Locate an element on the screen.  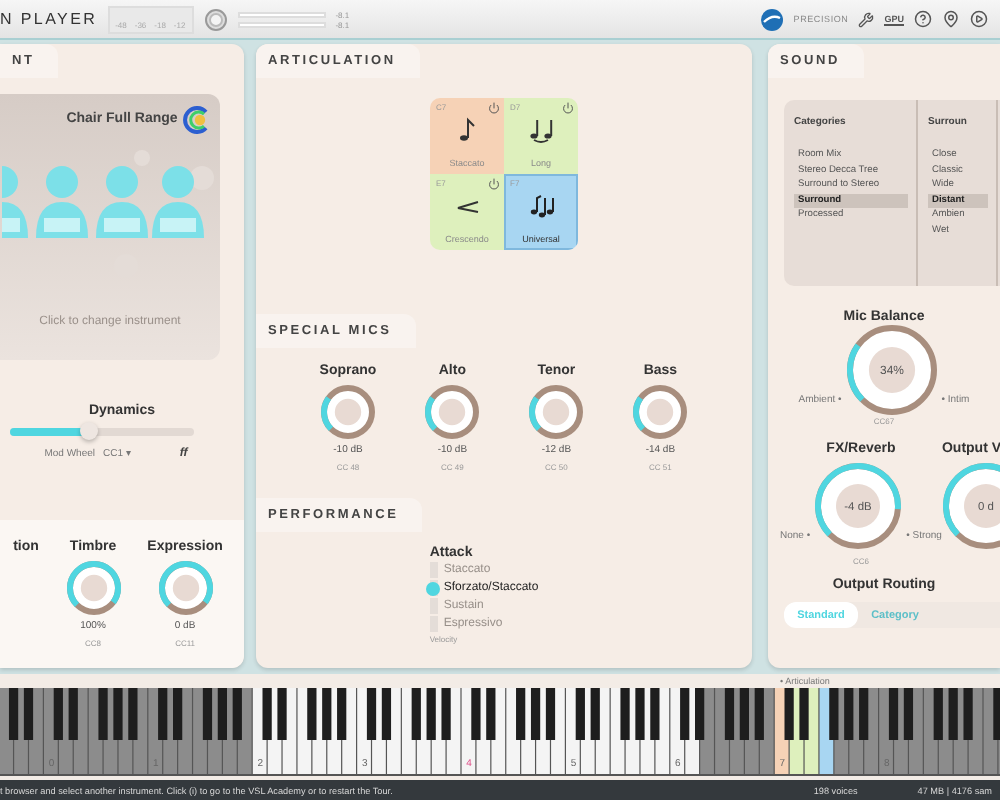
knob-icon is located at coordinates (215, 19).